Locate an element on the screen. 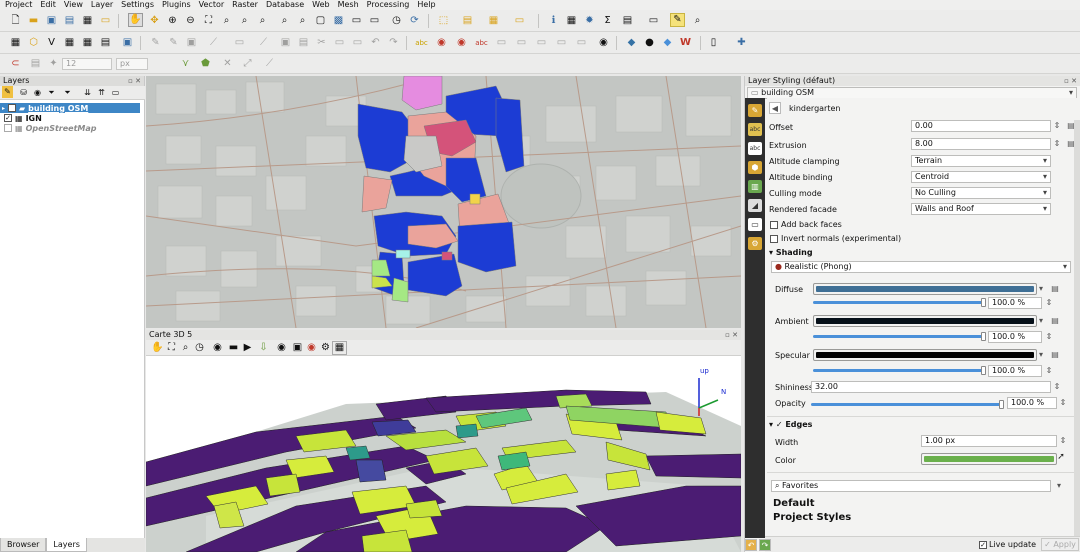 This screenshot has width=1080, height=552. zoom-next-icon: ⌕ is located at coordinates (302, 21).